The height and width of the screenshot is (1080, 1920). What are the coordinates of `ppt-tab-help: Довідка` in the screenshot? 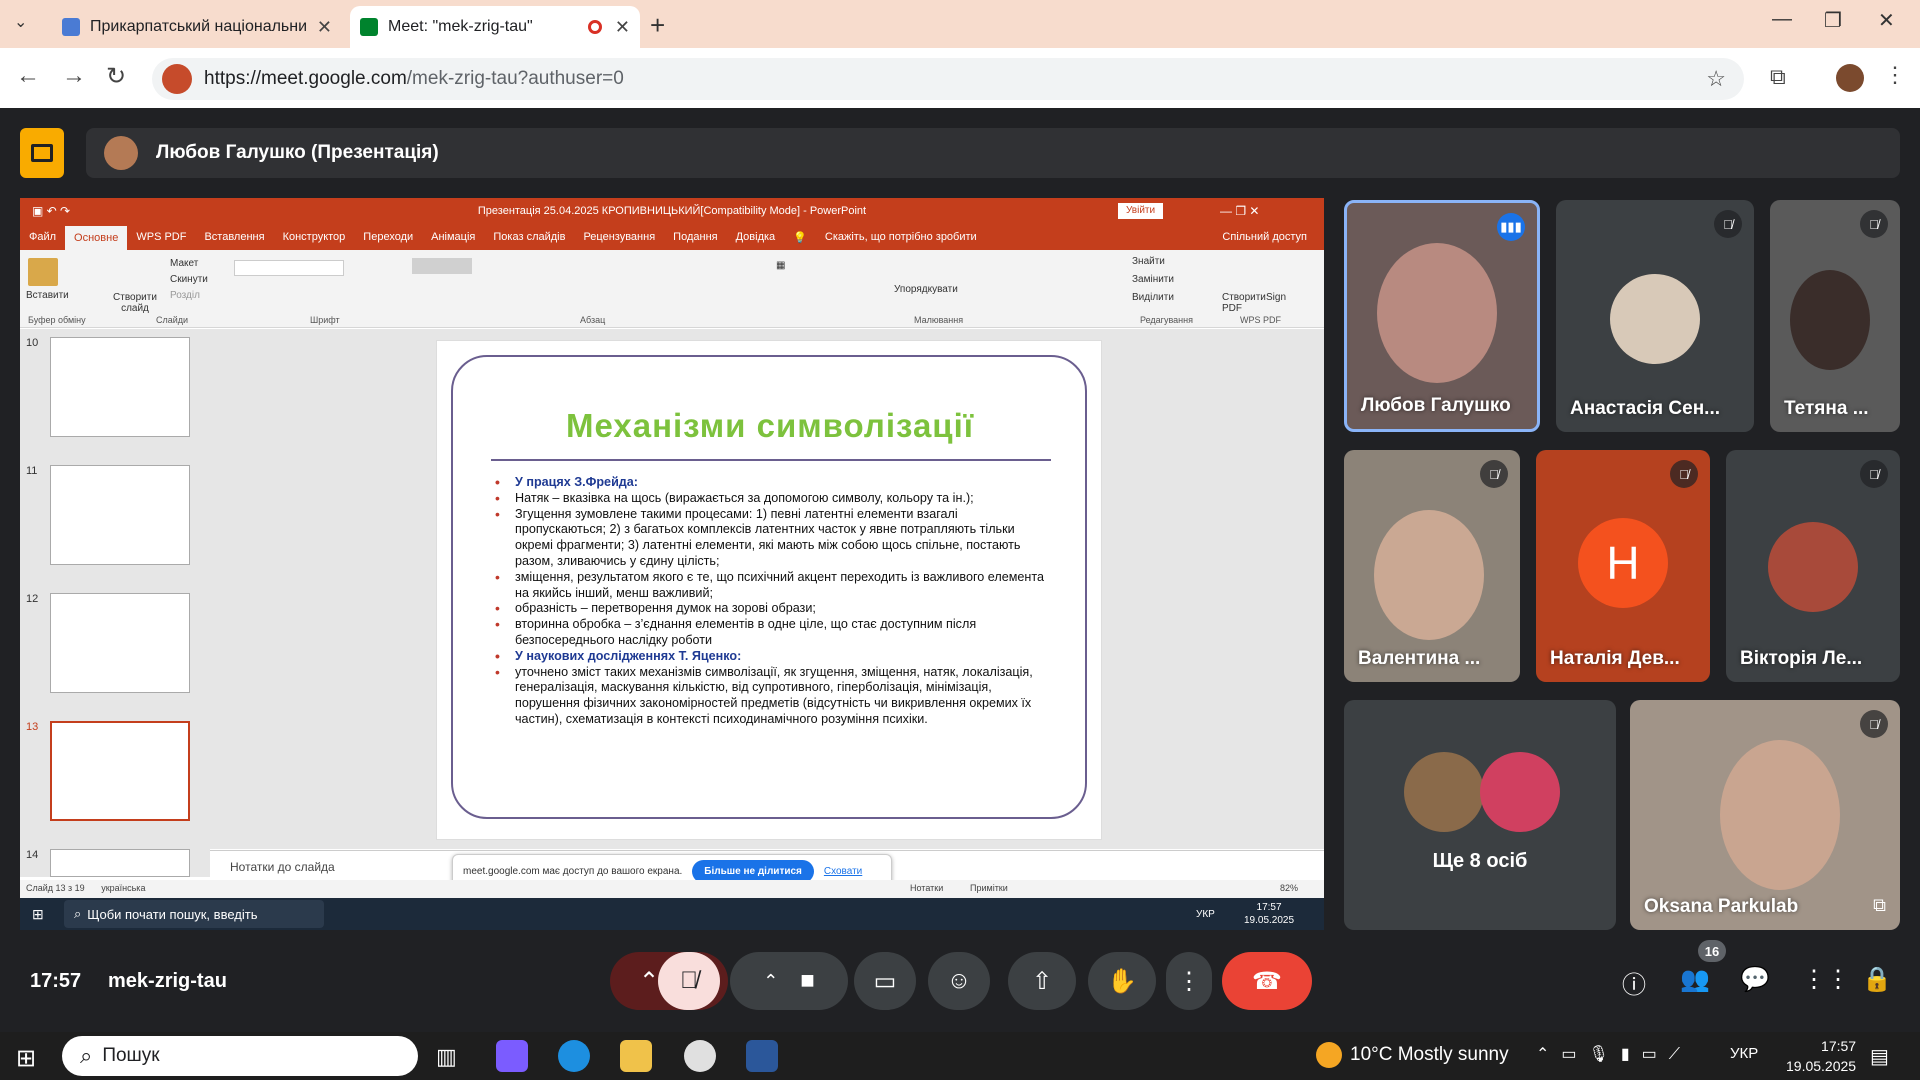 It's located at (756, 237).